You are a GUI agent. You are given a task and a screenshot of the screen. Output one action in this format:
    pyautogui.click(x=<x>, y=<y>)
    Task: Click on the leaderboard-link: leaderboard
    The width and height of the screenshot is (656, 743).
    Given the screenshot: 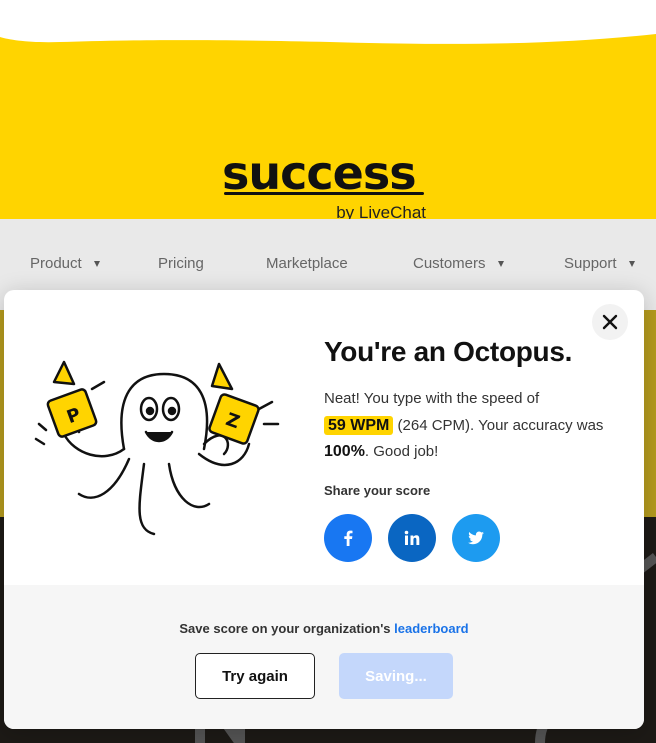 What is the action you would take?
    pyautogui.click(x=431, y=628)
    